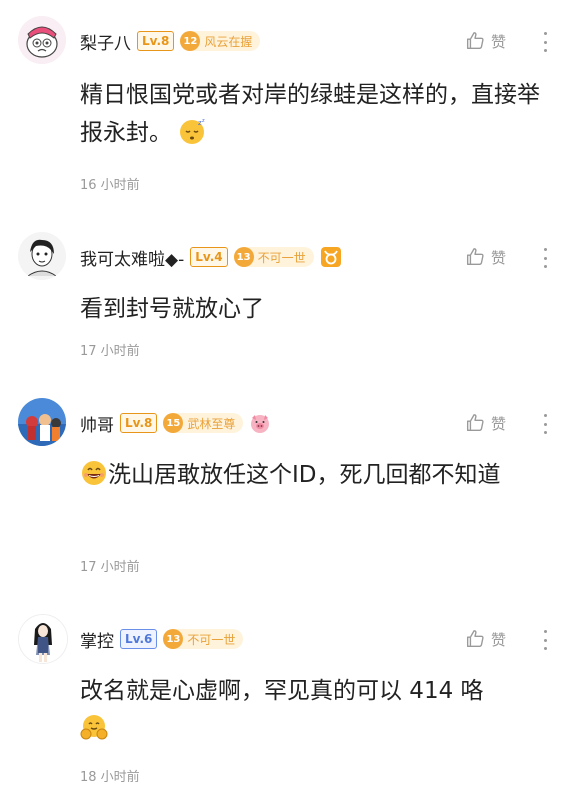 The height and width of the screenshot is (800, 574). Describe the element at coordinates (331, 257) in the screenshot. I see `taurus-badge-icon` at that location.